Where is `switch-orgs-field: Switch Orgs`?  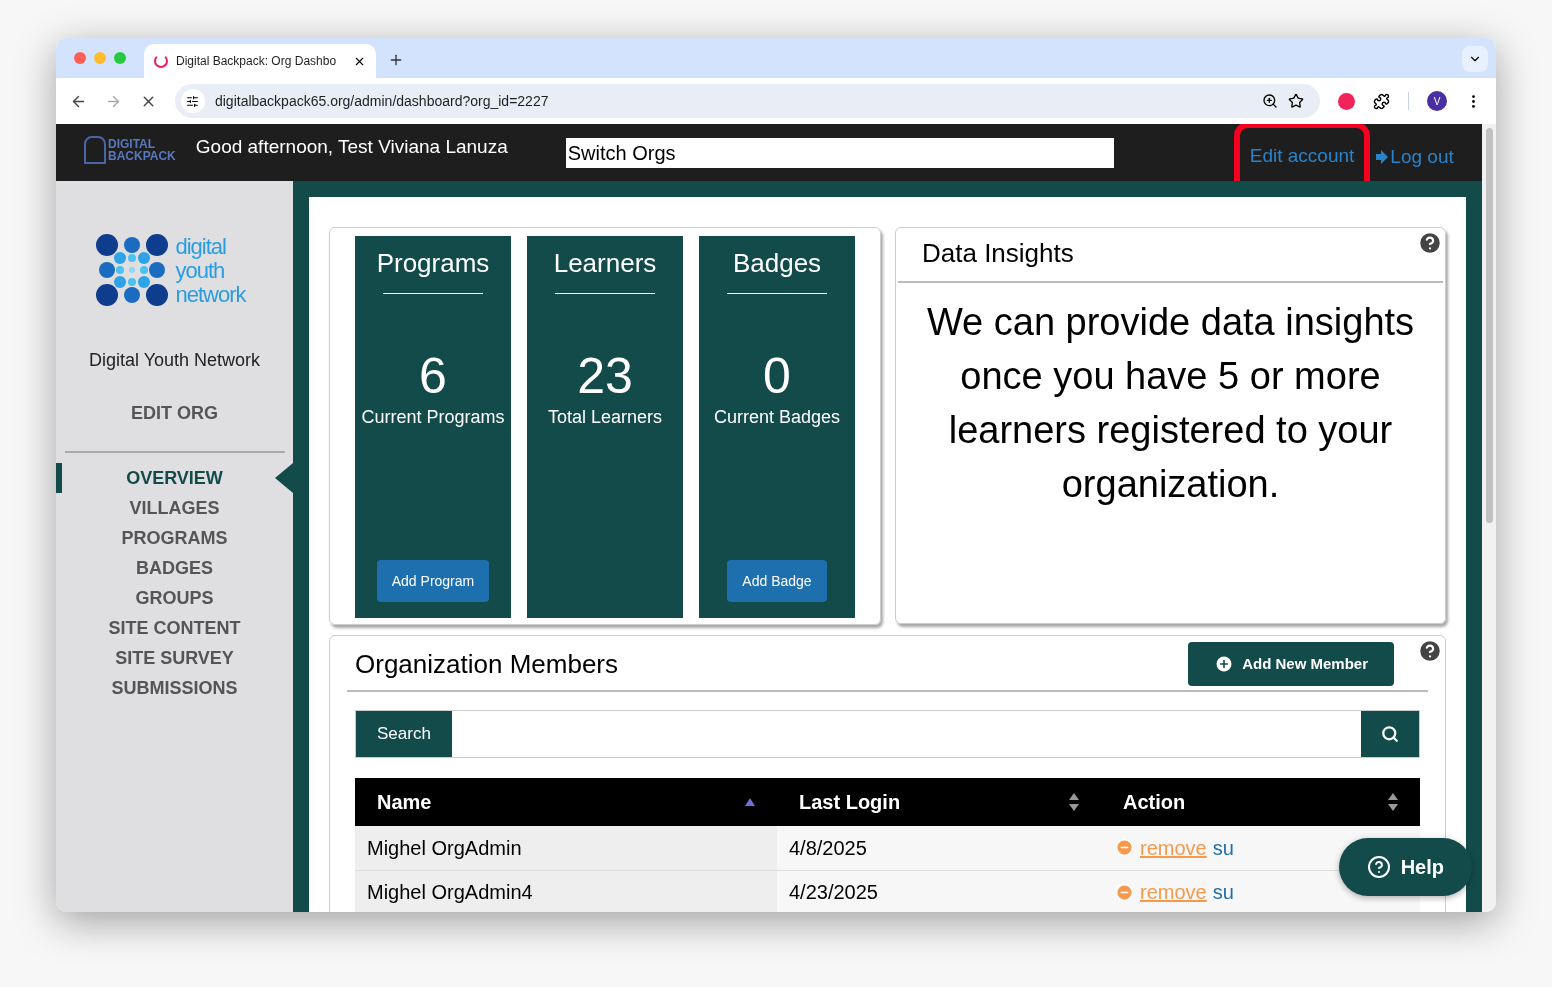
switch-orgs-field: Switch Orgs is located at coordinates (839, 153).